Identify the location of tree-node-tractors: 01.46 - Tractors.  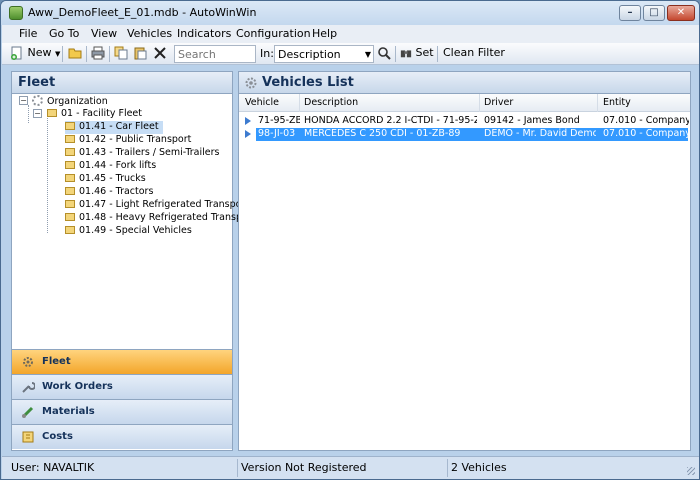
(109, 192).